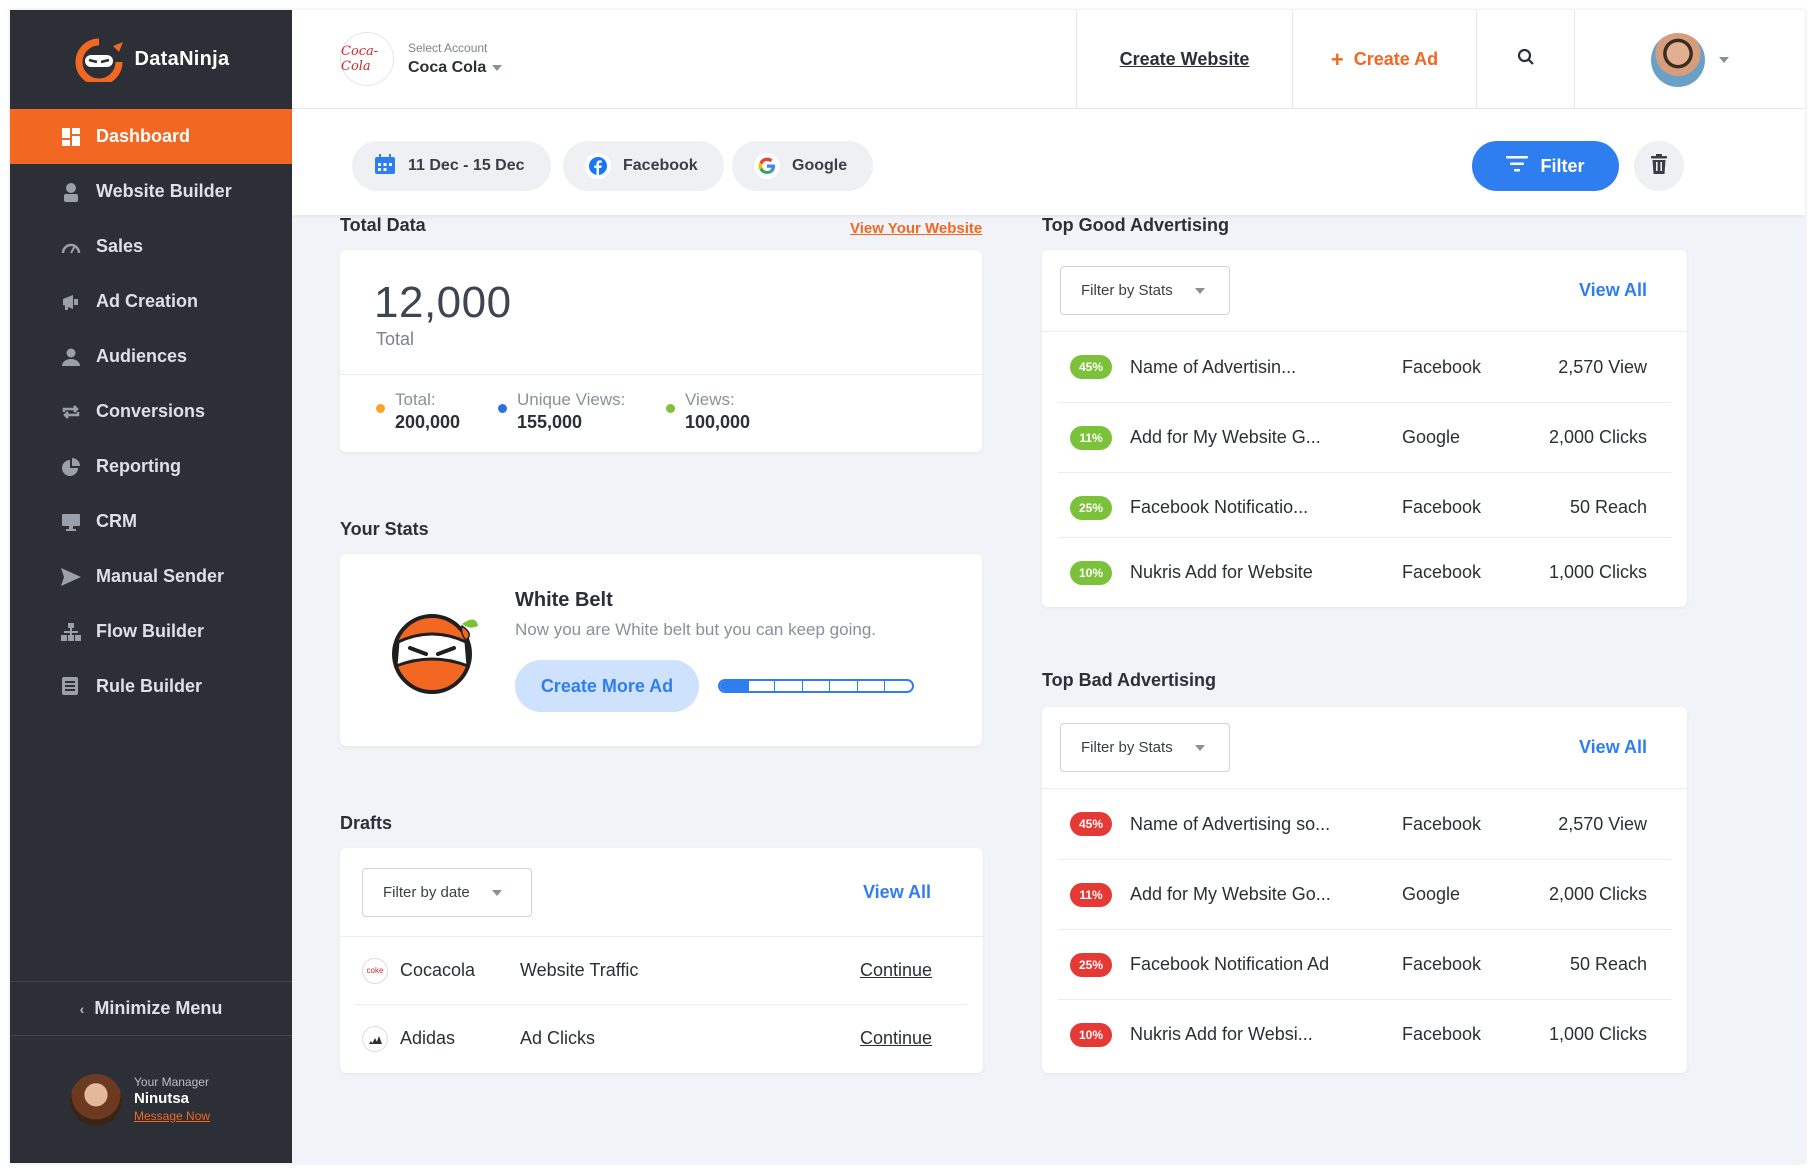 The width and height of the screenshot is (1814, 1170). I want to click on account-selector: Coca-Cola Select Account Coca Cola, so click(421, 59).